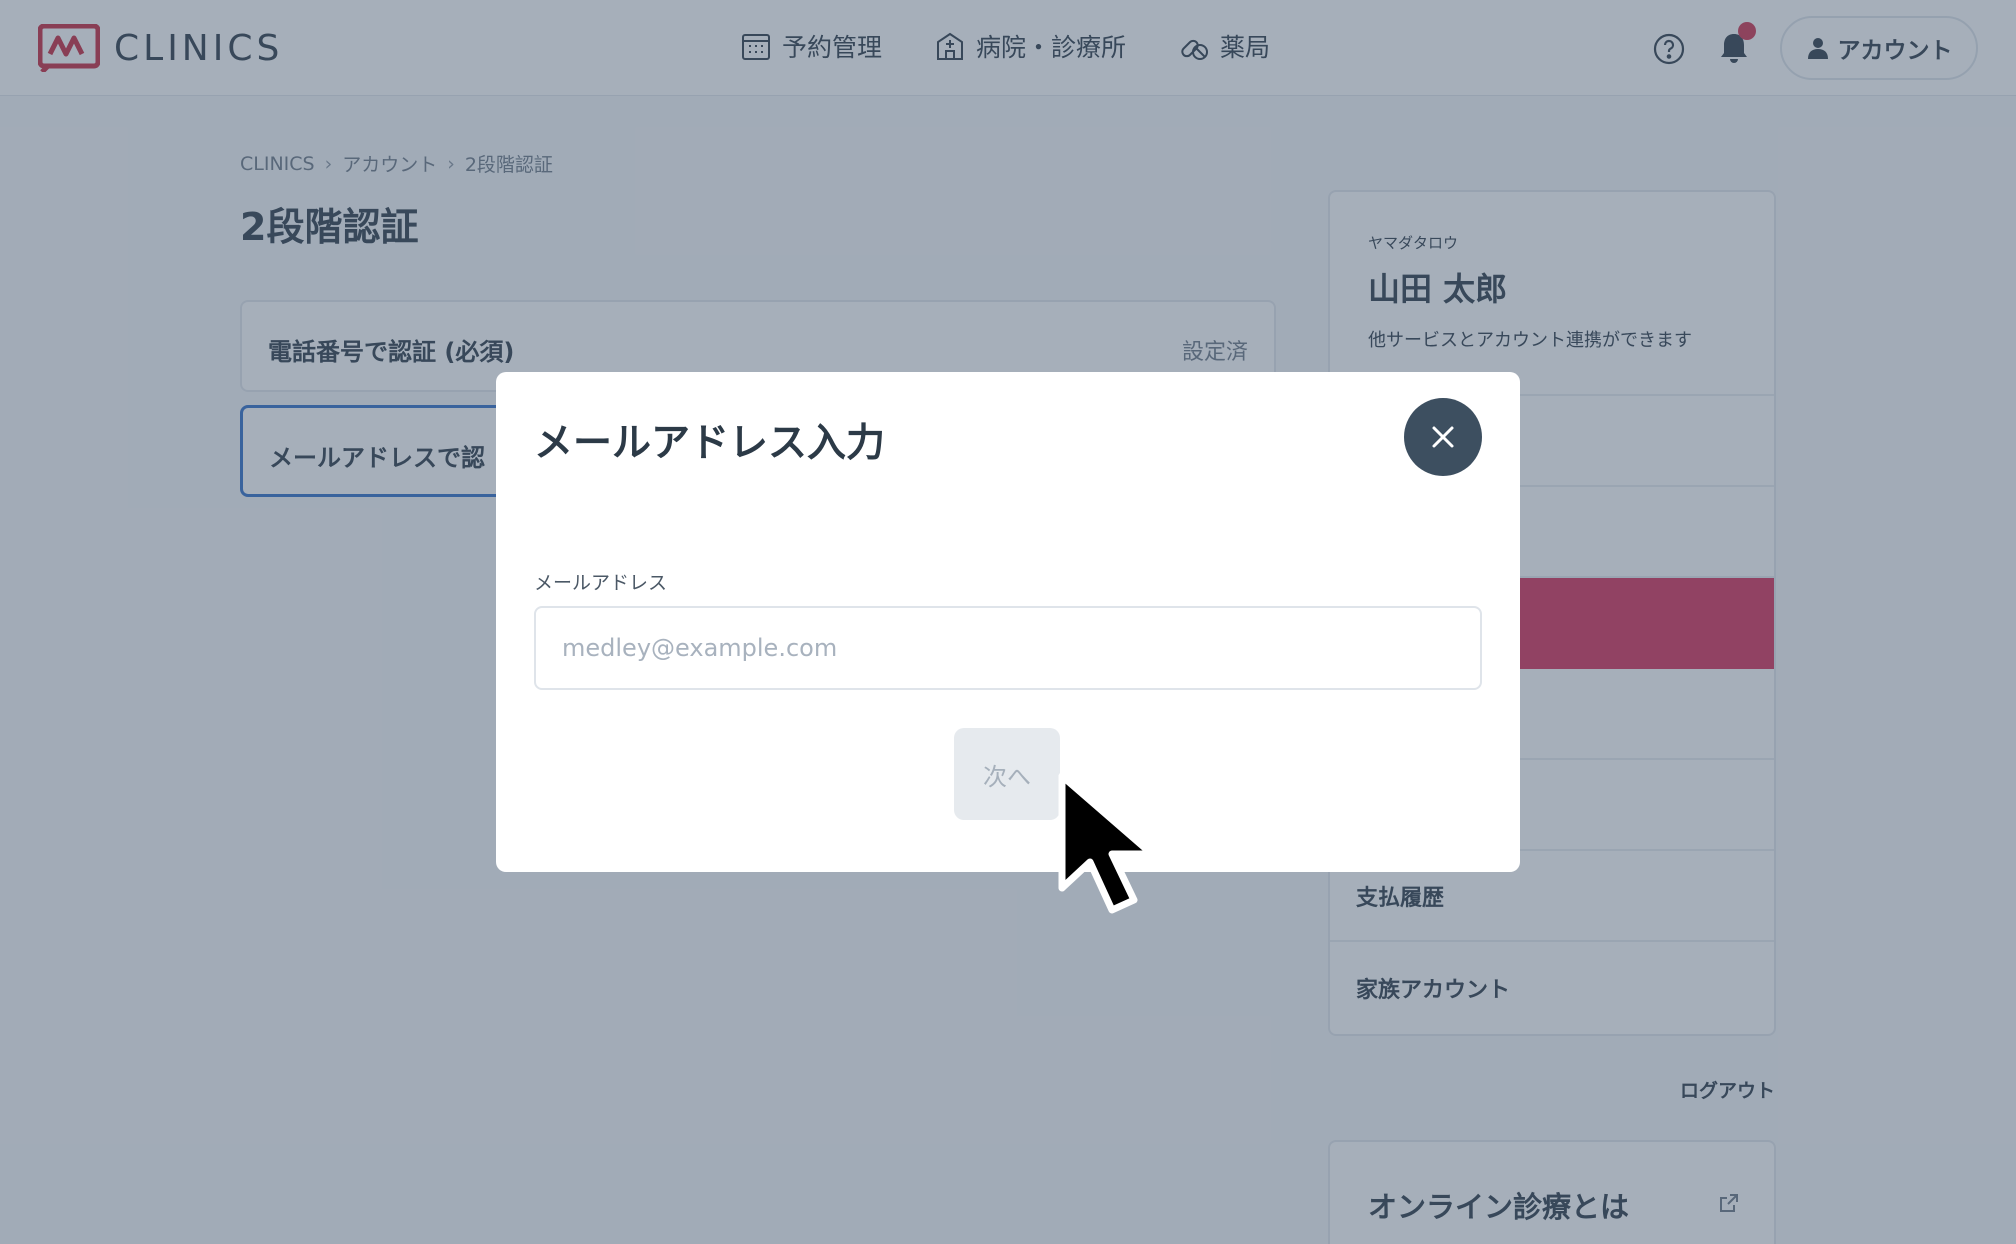  I want to click on close-icon, so click(1443, 437).